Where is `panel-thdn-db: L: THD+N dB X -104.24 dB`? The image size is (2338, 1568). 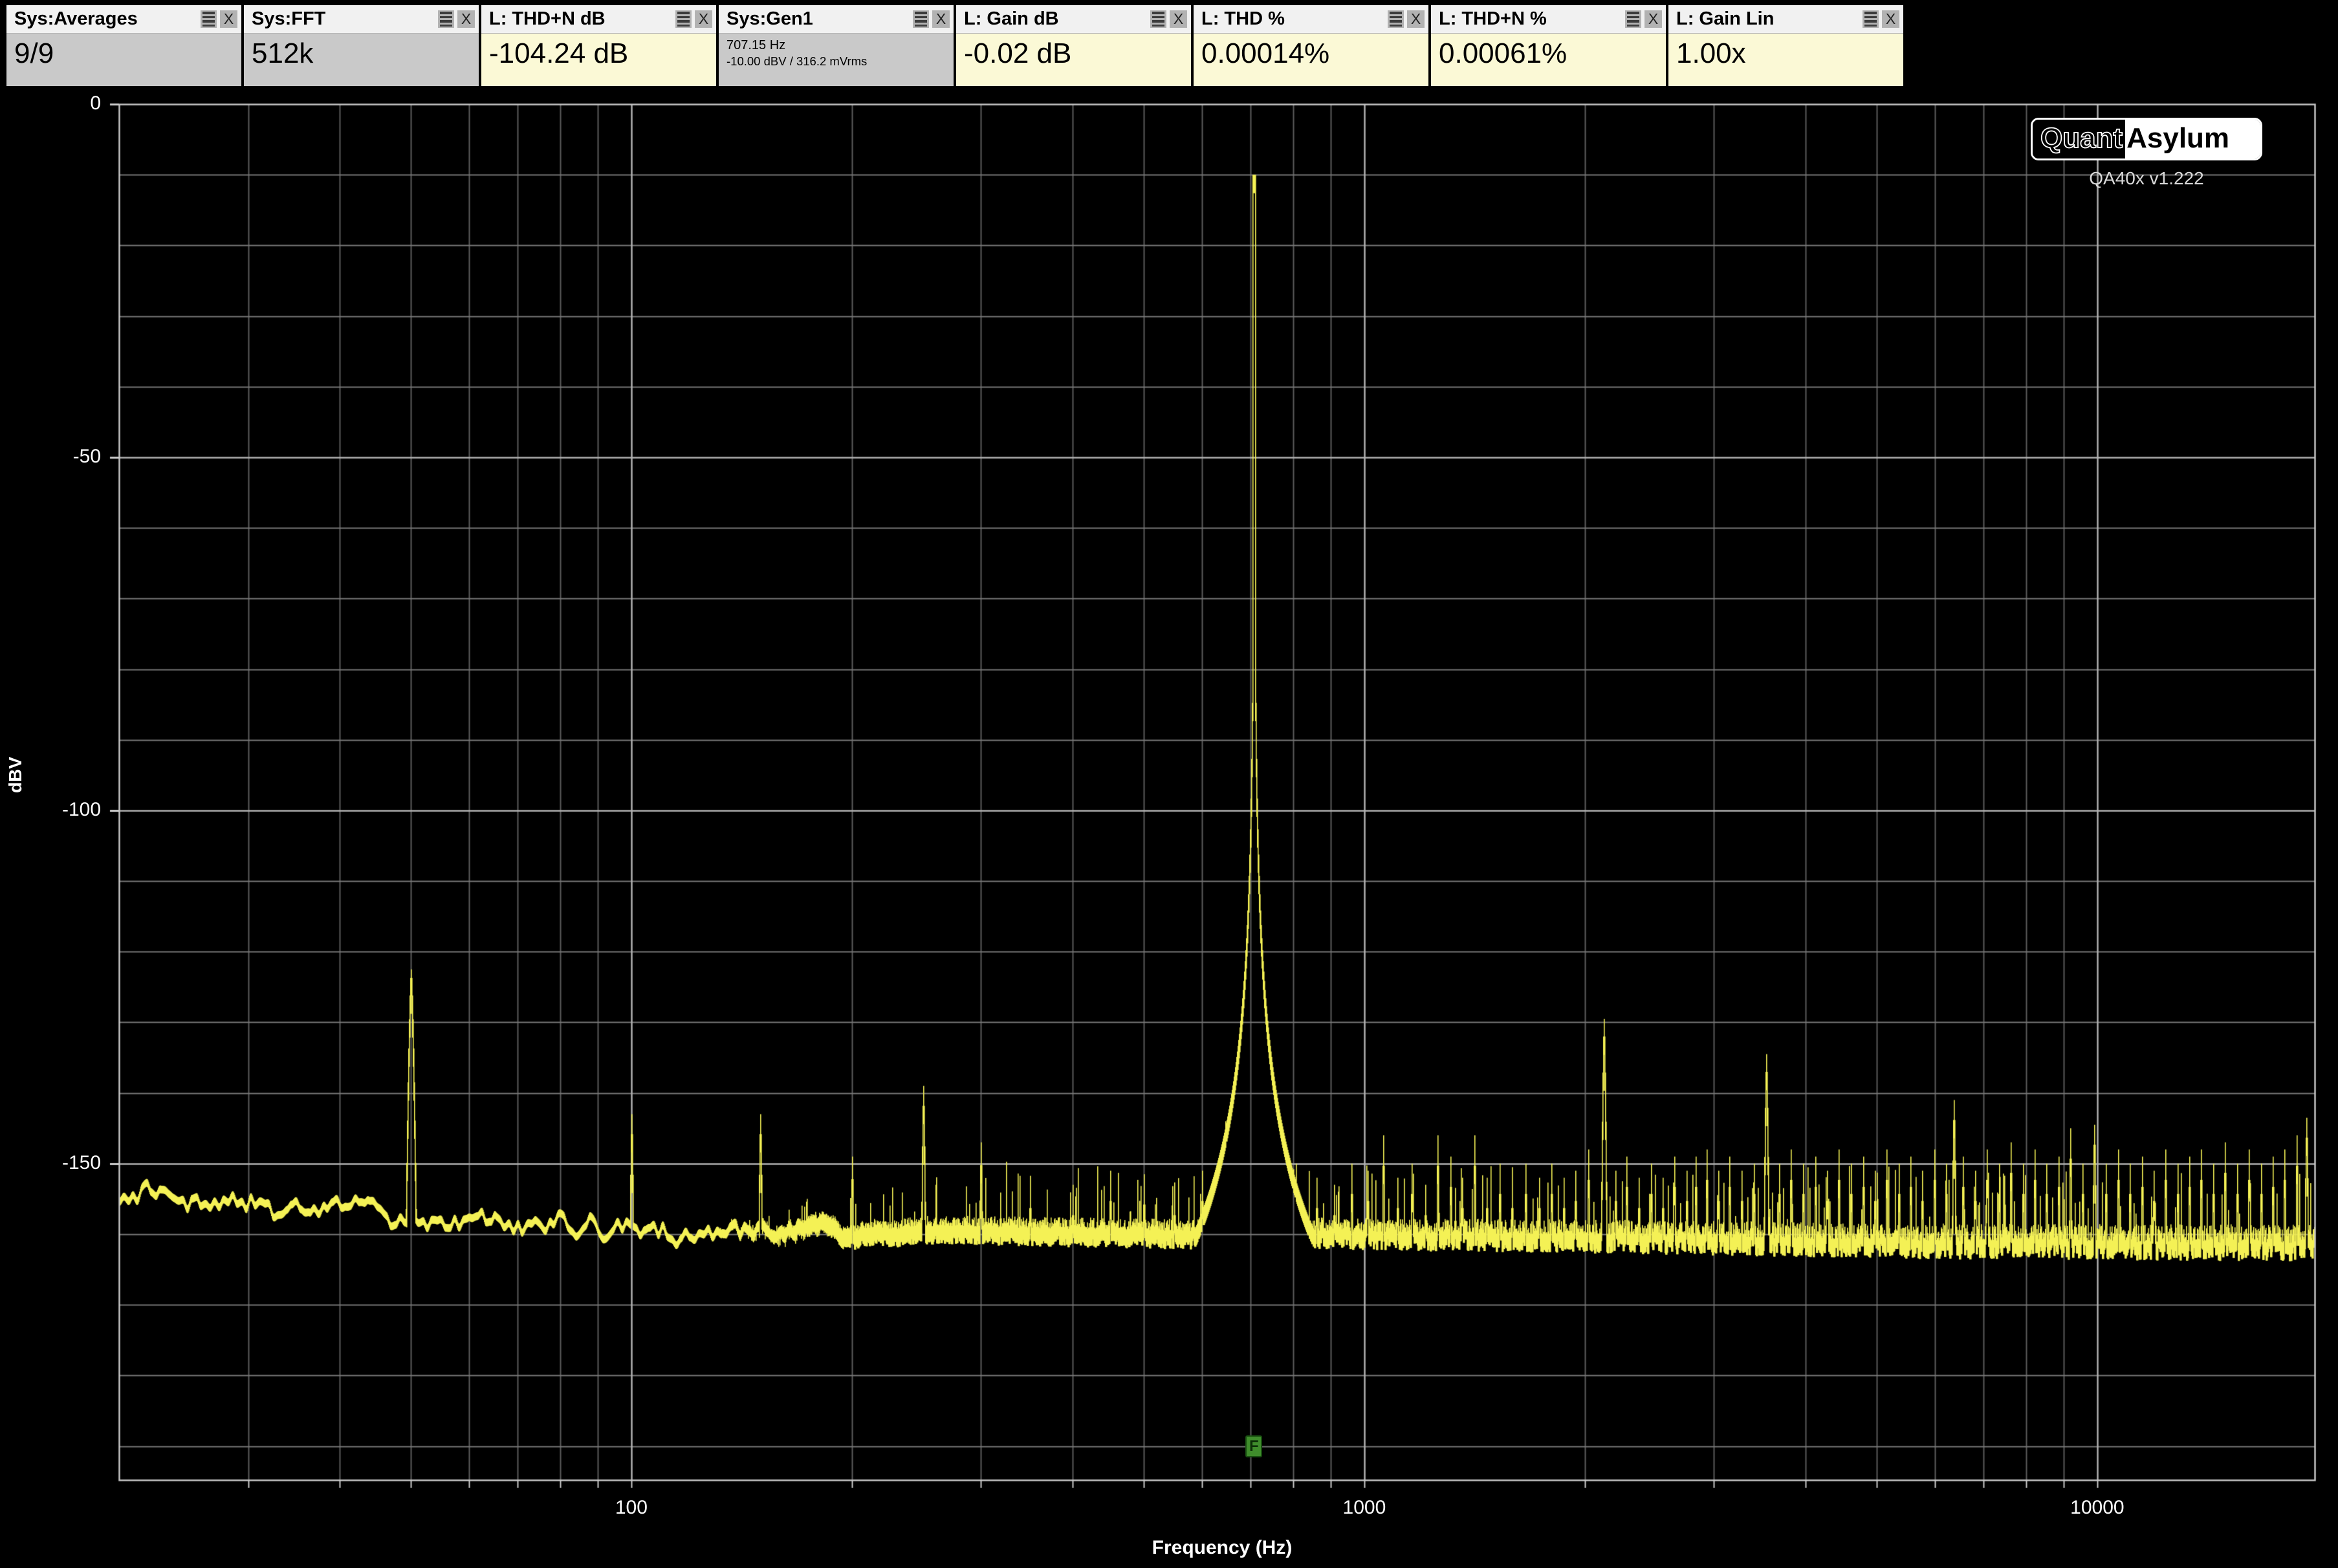
panel-thdn-db: L: THD+N dB X -104.24 dB is located at coordinates (599, 45).